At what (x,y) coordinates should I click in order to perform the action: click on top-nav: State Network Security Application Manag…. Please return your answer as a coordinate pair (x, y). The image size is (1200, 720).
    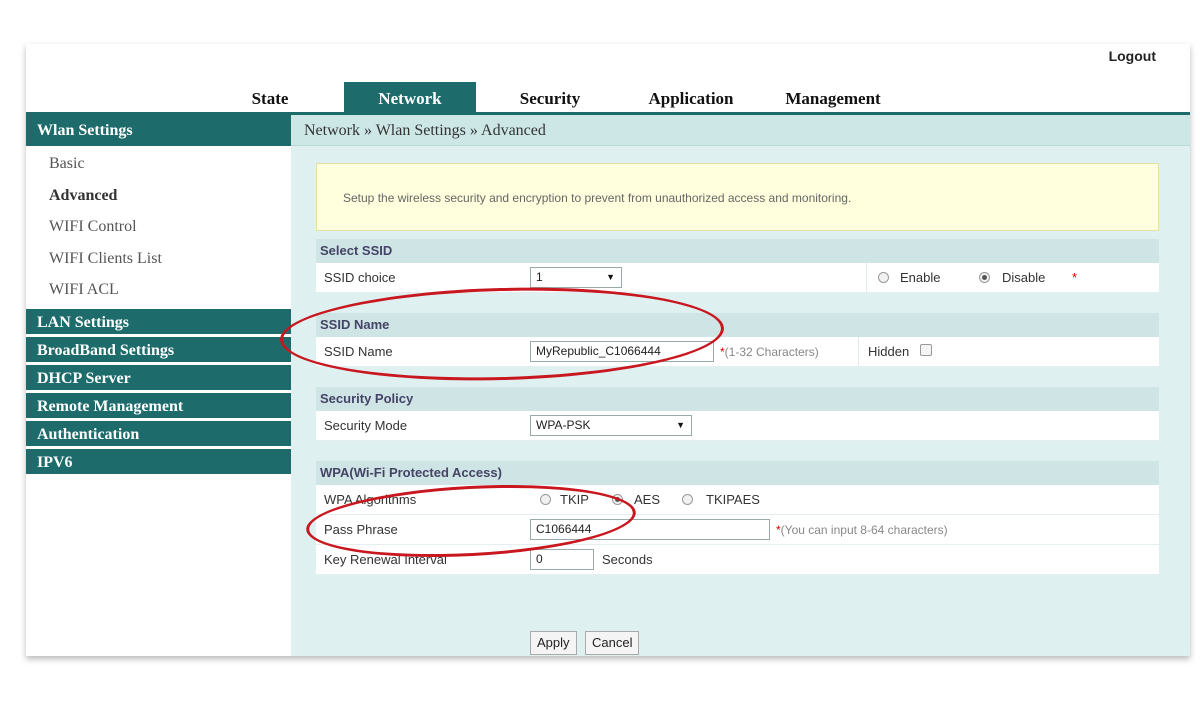
    Looking at the image, I should click on (608, 97).